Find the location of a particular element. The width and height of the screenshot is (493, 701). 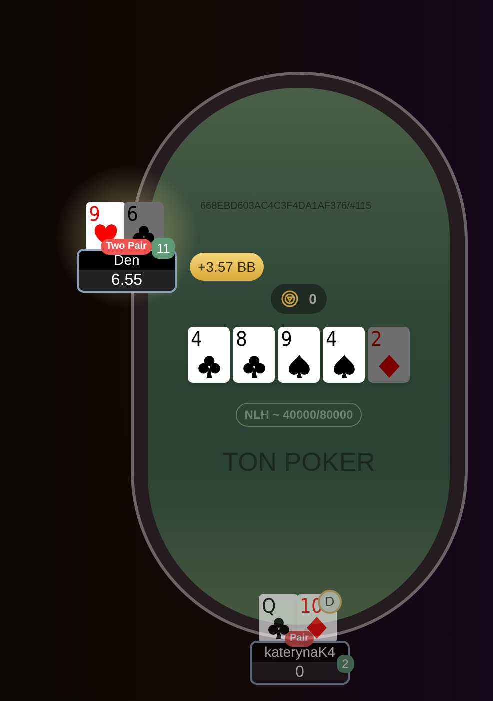

chip-icon is located at coordinates (290, 299).